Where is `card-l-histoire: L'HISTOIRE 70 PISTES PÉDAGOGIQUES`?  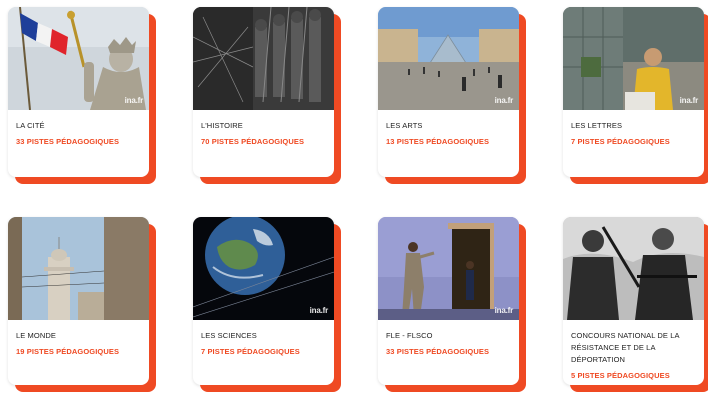 card-l-histoire: L'HISTOIRE 70 PISTES PÉDAGOGIQUES is located at coordinates (263, 92).